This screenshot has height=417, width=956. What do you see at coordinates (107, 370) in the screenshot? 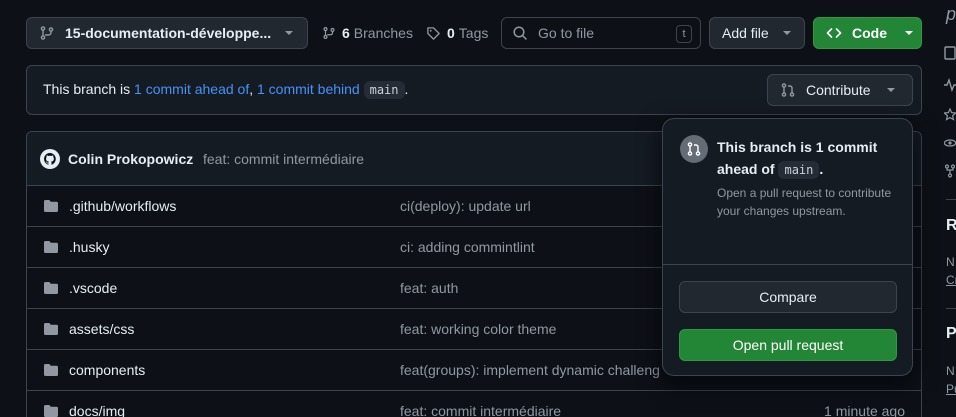
I see `file-name: components` at bounding box center [107, 370].